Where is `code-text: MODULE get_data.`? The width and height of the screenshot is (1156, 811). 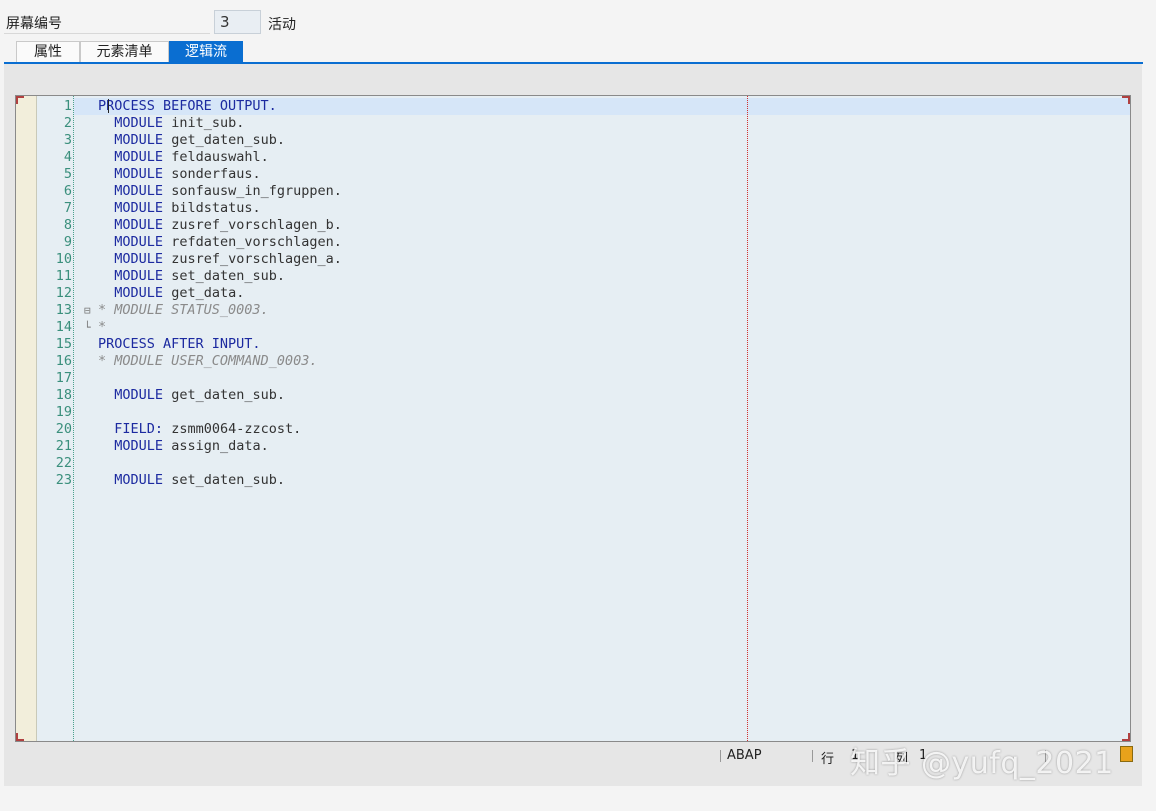
code-text: MODULE get_data. is located at coordinates (171, 293).